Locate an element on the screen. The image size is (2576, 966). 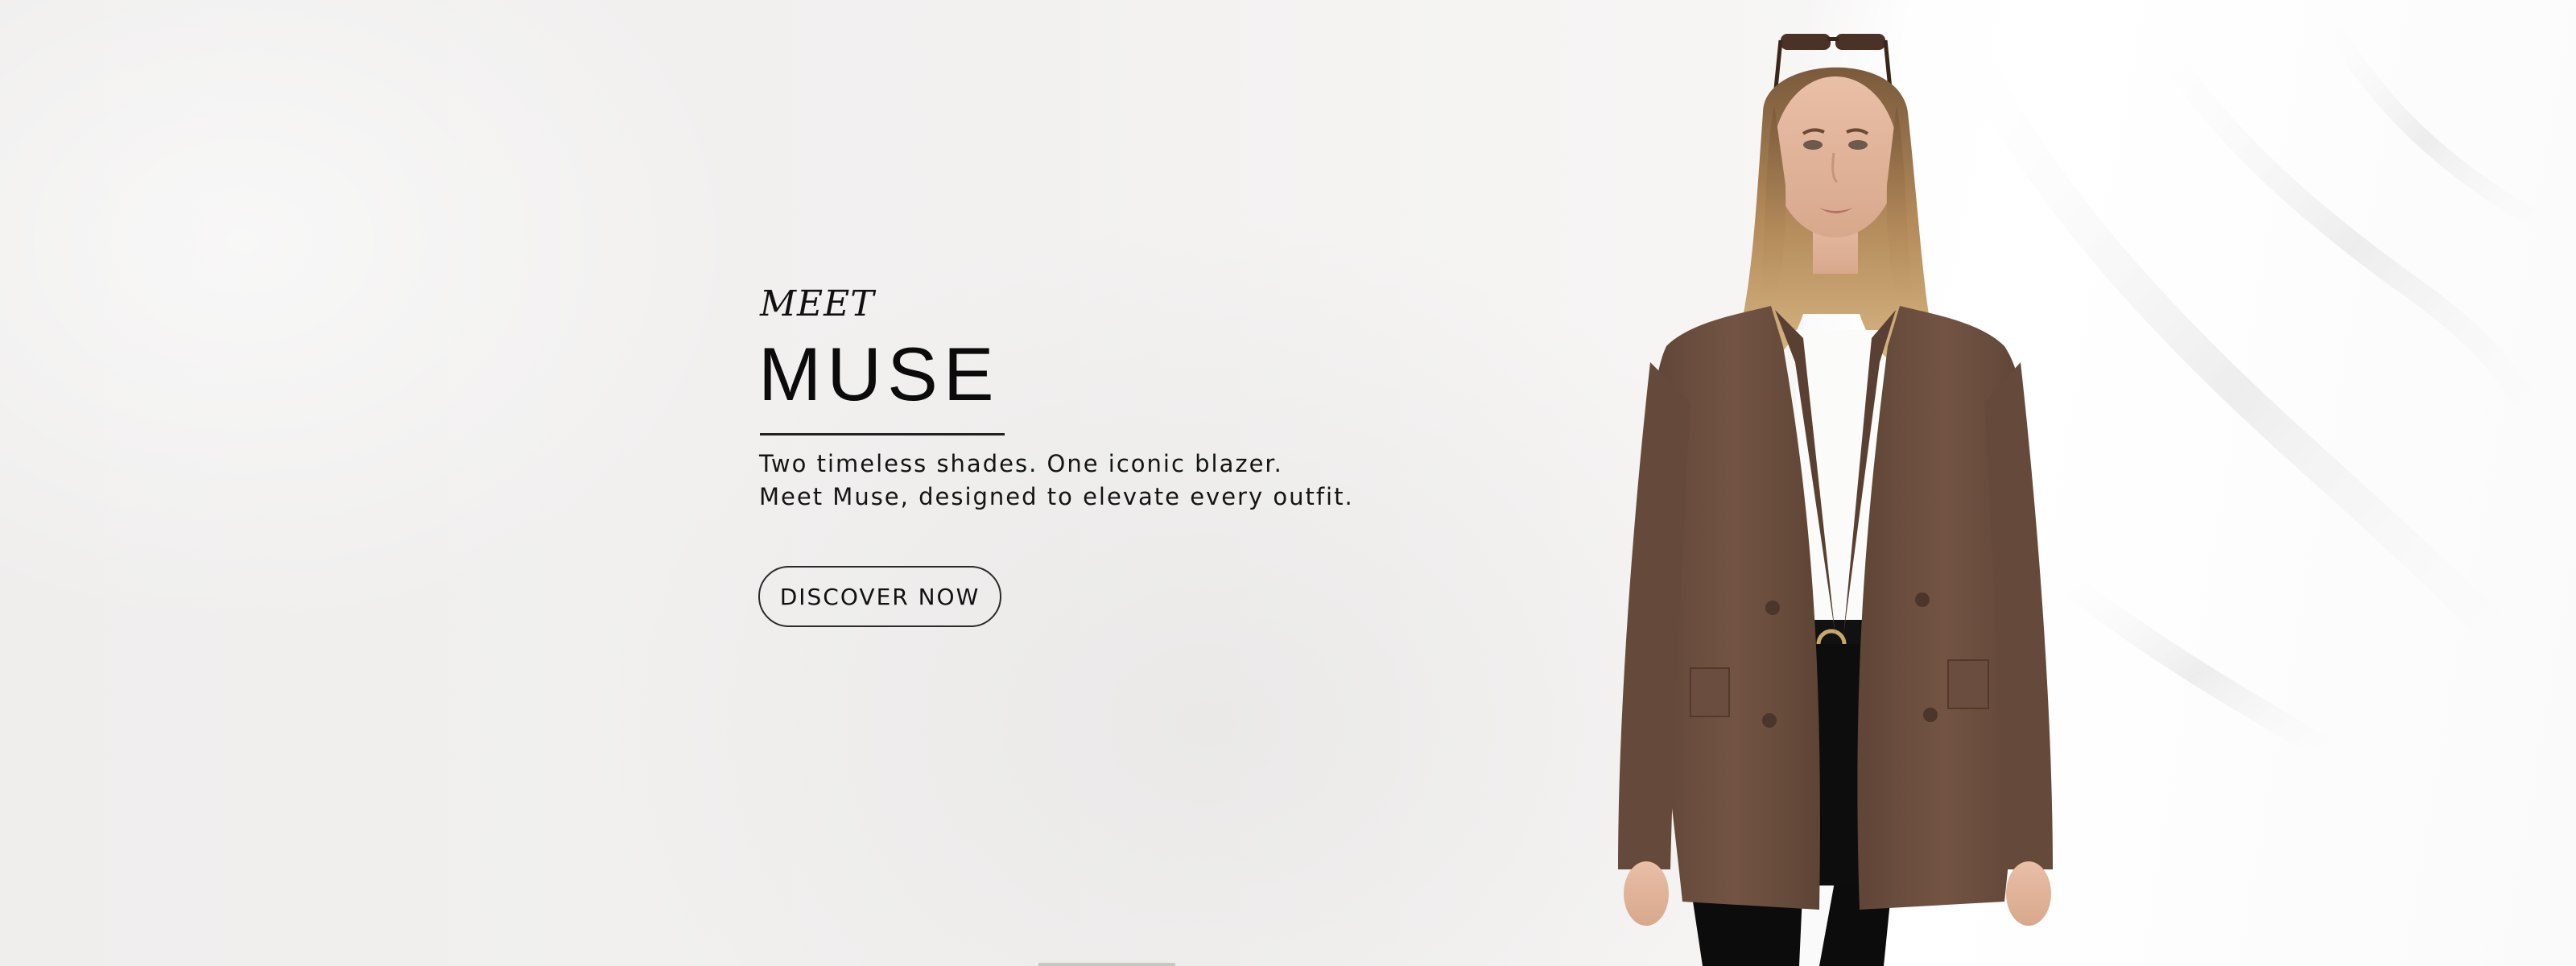
discover-now-button: DISCOVER NOW is located at coordinates (879, 596).